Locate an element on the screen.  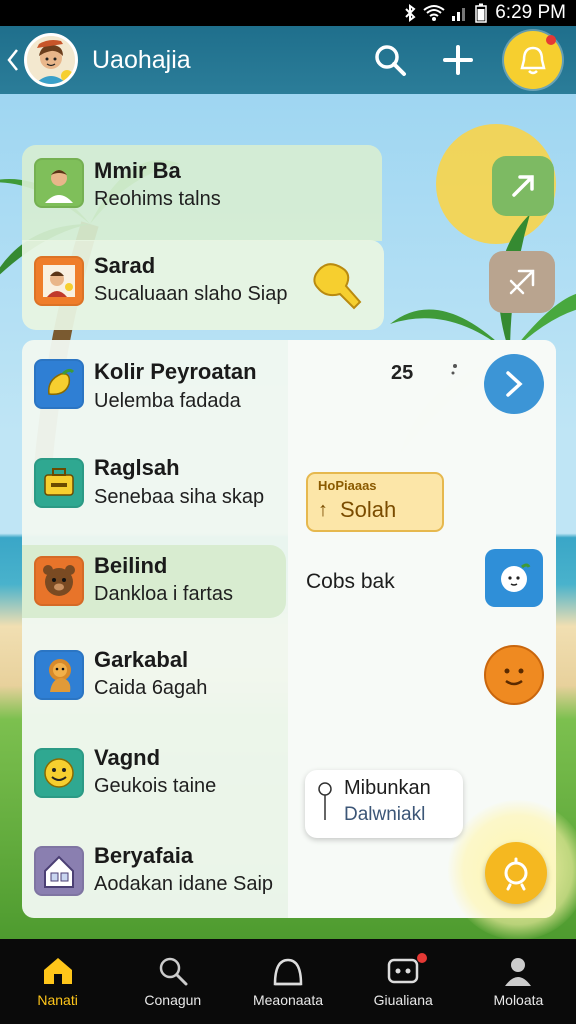
plus-icon is located at coordinates (458, 60).